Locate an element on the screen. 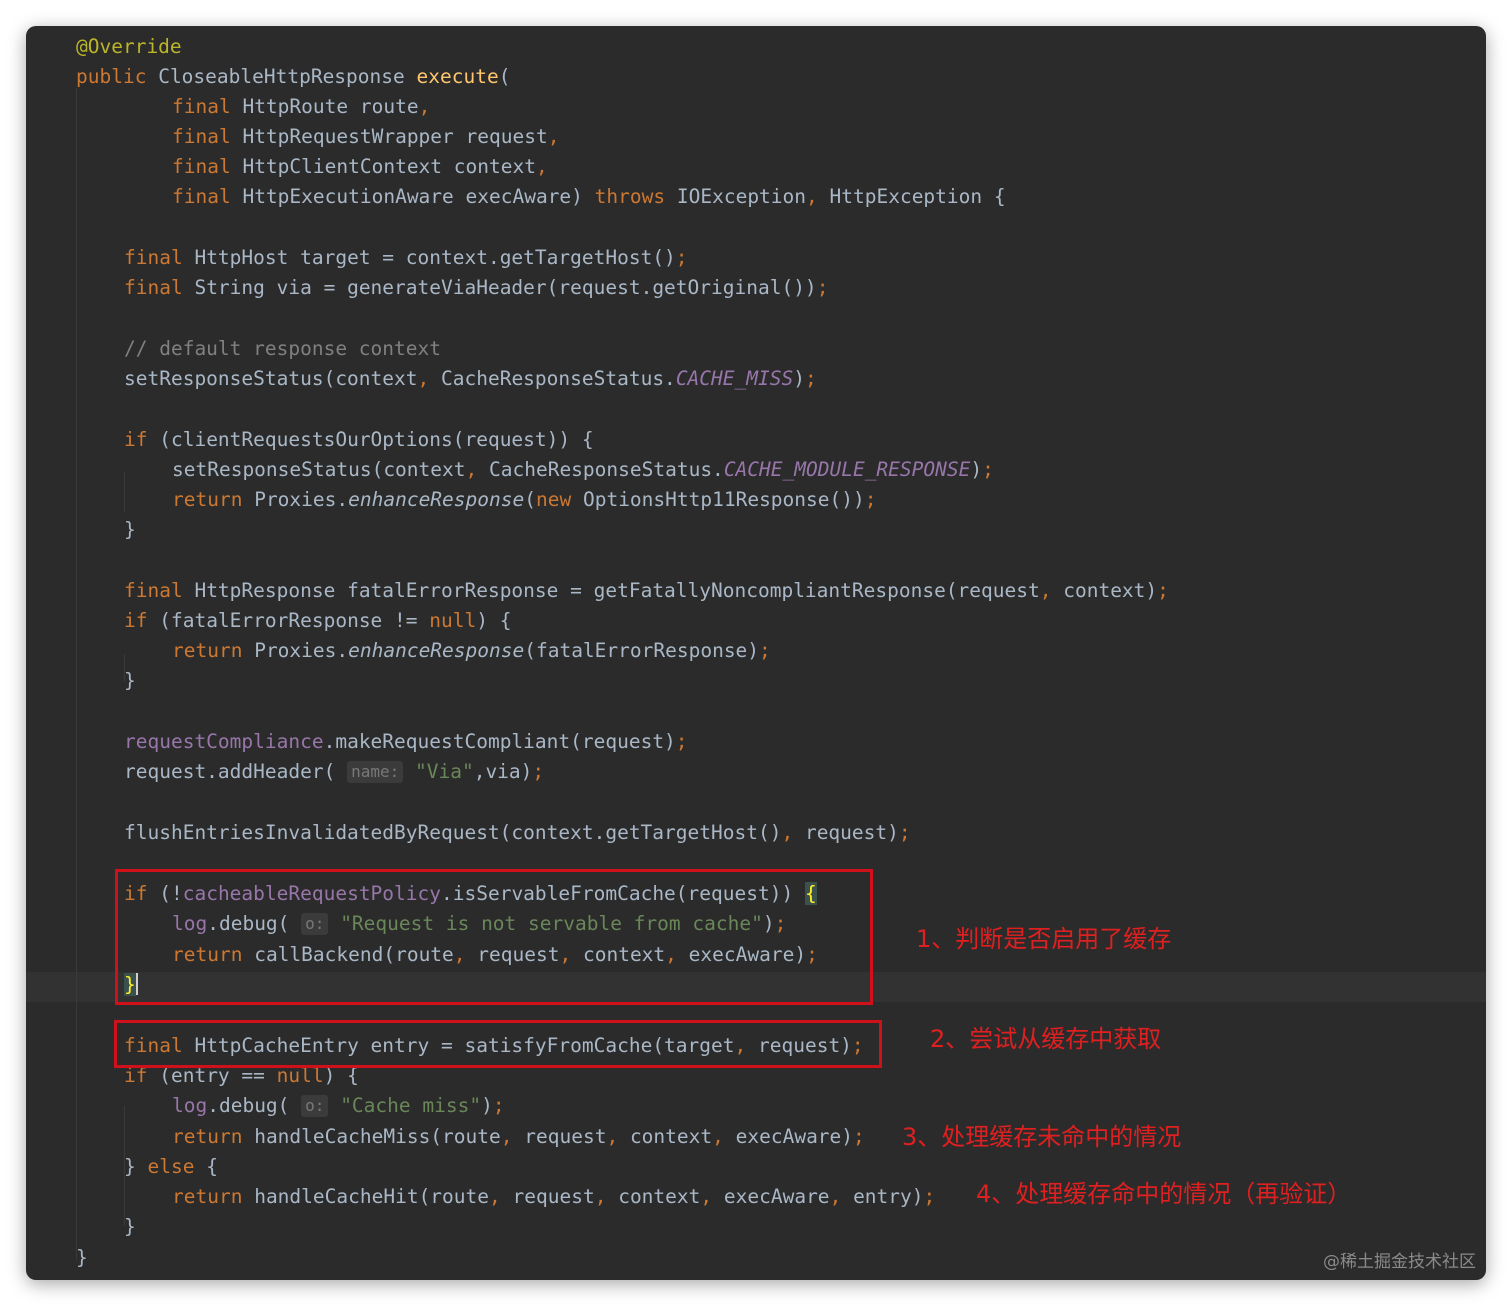 The height and width of the screenshot is (1306, 1512). statement-token: request) is located at coordinates (851, 832).